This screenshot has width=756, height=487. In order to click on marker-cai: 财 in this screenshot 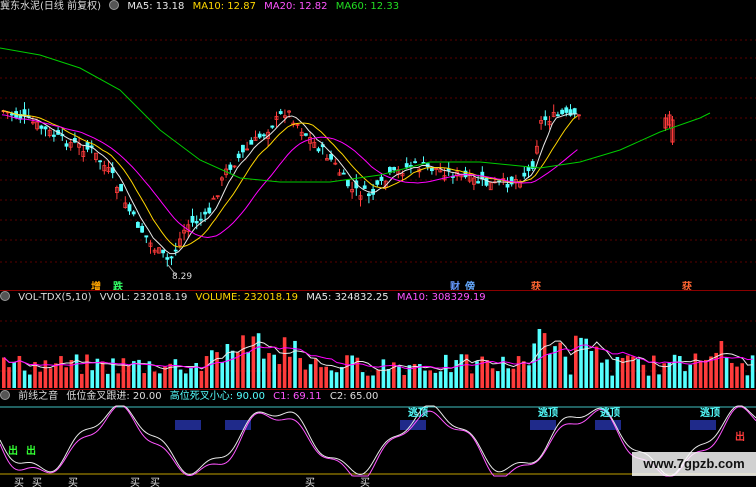, I will do `click(455, 286)`.